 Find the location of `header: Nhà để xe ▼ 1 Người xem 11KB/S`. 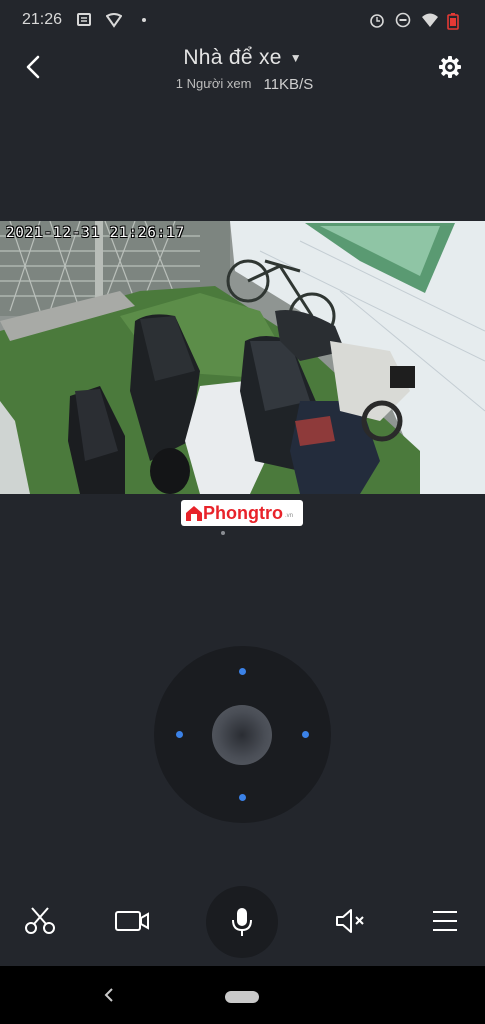

header: Nhà để xe ▼ 1 Người xem 11KB/S is located at coordinates (242, 70).